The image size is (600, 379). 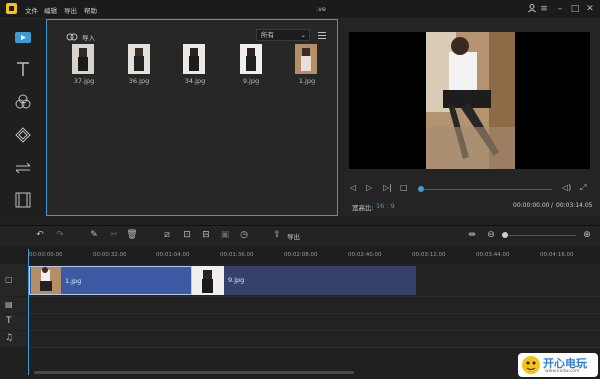 What do you see at coordinates (9, 304) in the screenshot?
I see `overlay-track-icon: ▤` at bounding box center [9, 304].